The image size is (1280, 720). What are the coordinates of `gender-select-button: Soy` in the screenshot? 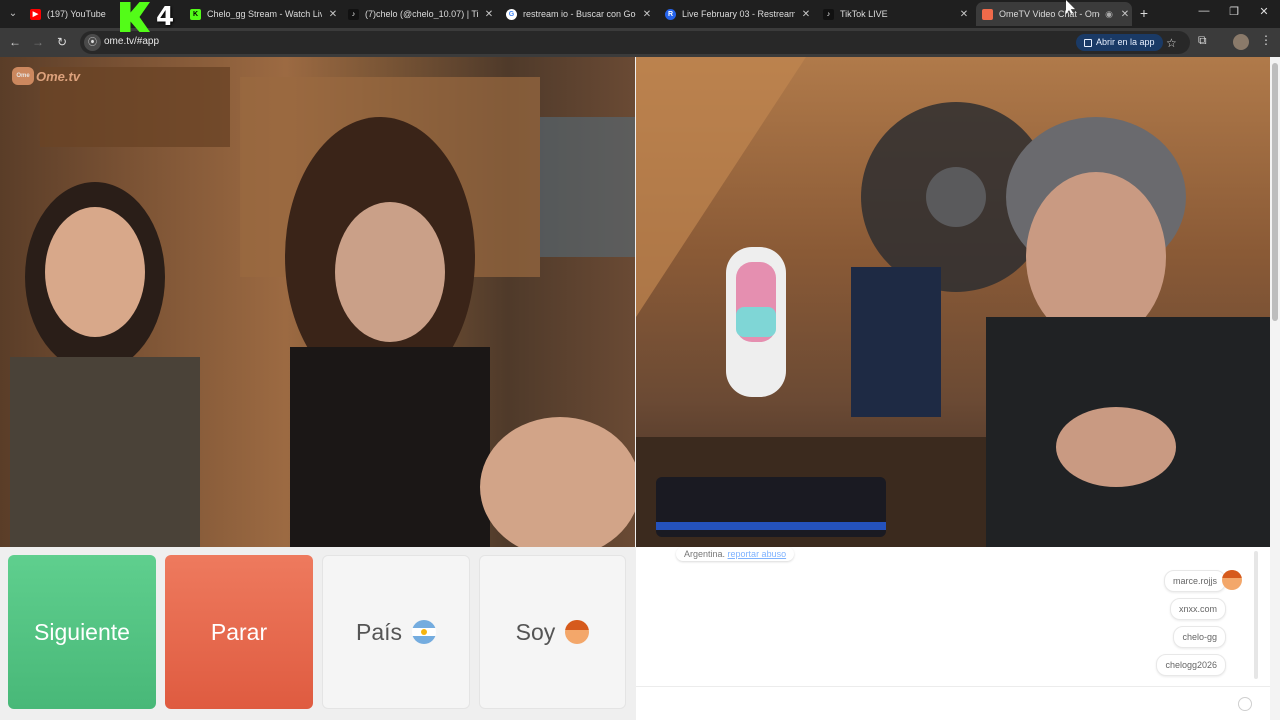 It's located at (552, 632).